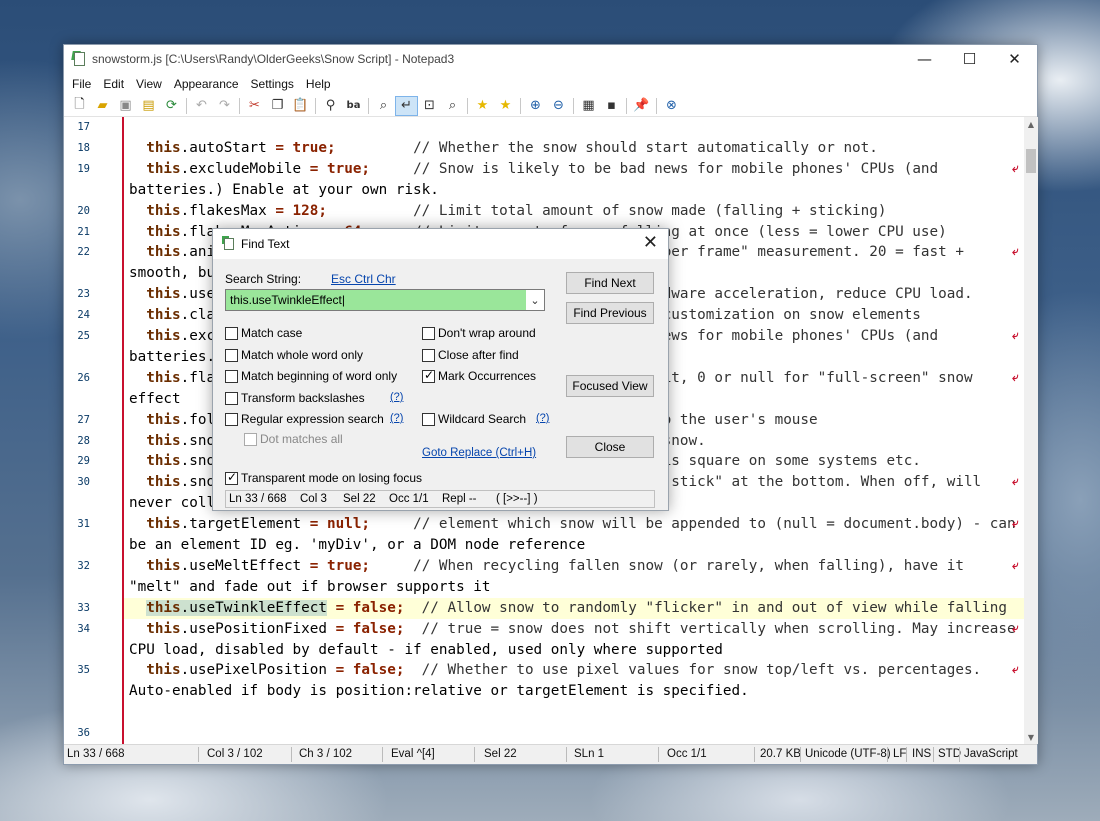  Describe the element at coordinates (363, 279) in the screenshot. I see `esc-ctrl-chr-link: Esc Ctrl Chr` at that location.